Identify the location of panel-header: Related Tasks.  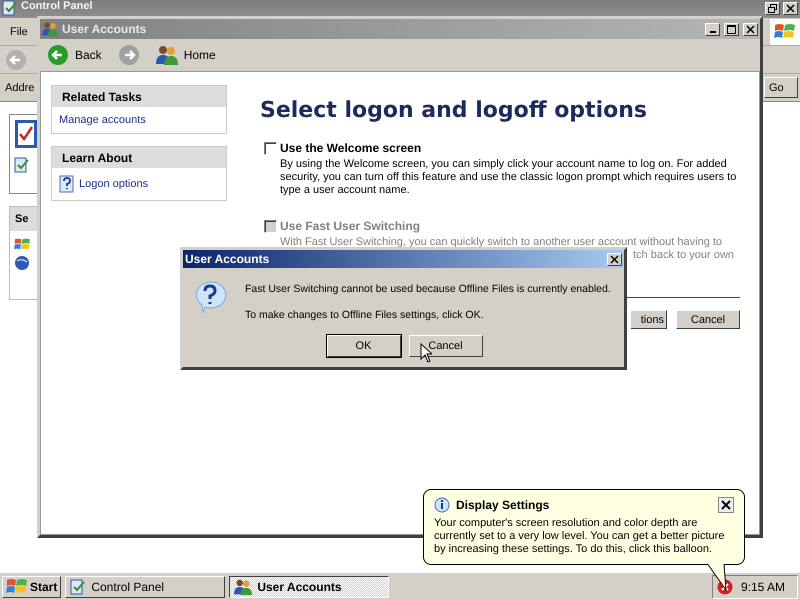
(139, 96).